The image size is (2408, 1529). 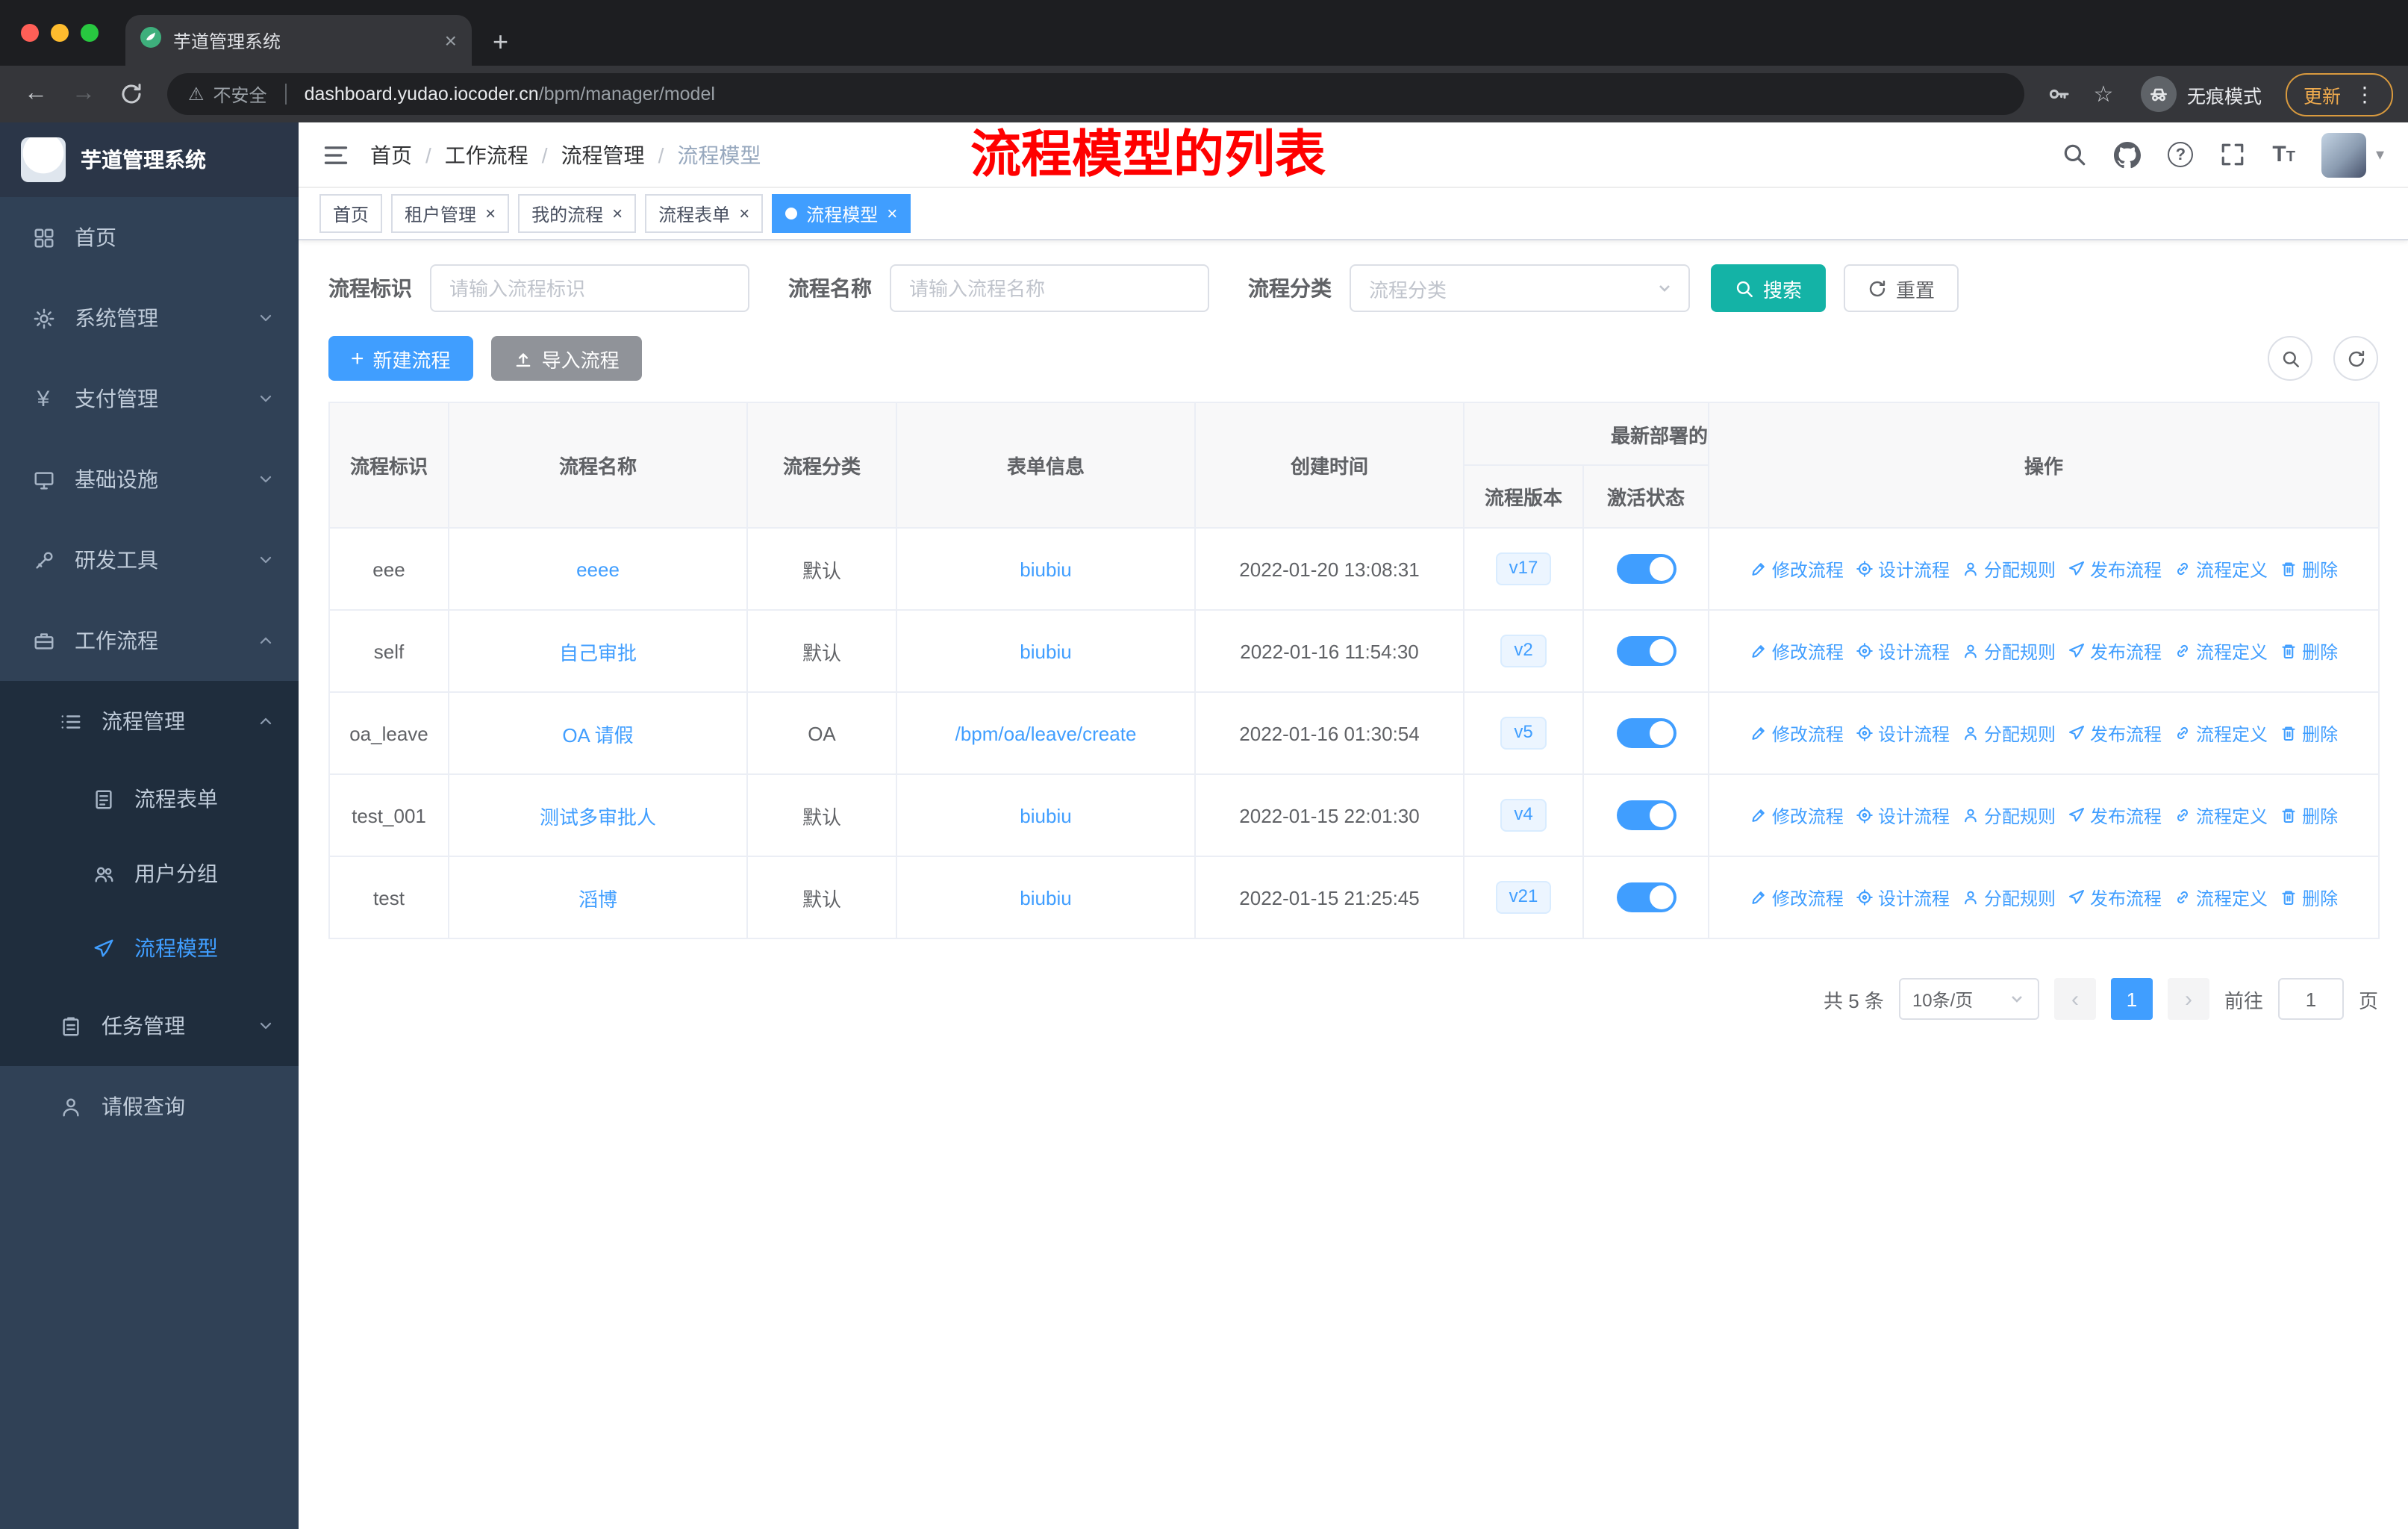 I want to click on browser-forward-button: →, so click(x=84, y=94).